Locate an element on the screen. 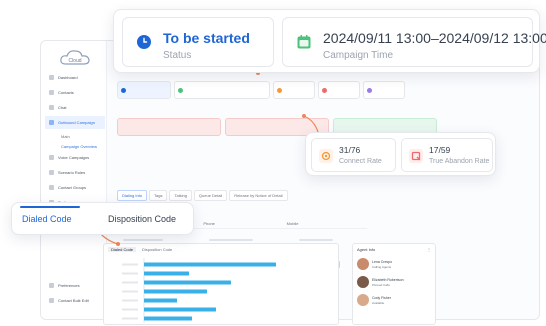 The width and height of the screenshot is (546, 326). sidebar-item-label: Outbound Campaign is located at coordinates (76, 122).